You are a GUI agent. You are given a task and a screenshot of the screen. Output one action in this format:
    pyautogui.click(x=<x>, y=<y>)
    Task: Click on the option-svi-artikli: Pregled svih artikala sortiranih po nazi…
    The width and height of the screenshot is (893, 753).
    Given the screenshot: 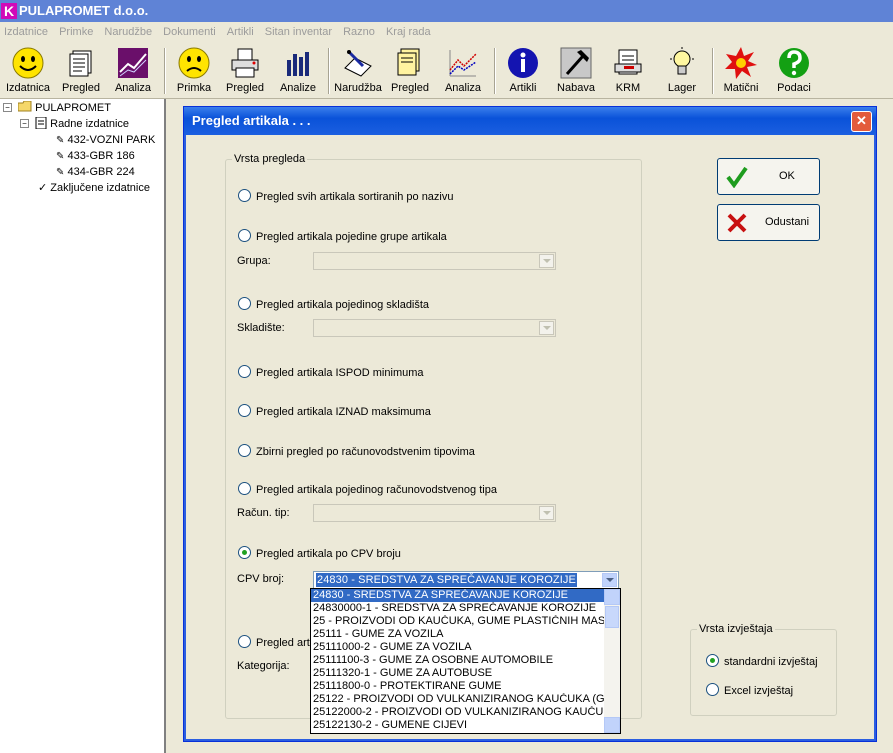 What is the action you would take?
    pyautogui.click(x=346, y=196)
    